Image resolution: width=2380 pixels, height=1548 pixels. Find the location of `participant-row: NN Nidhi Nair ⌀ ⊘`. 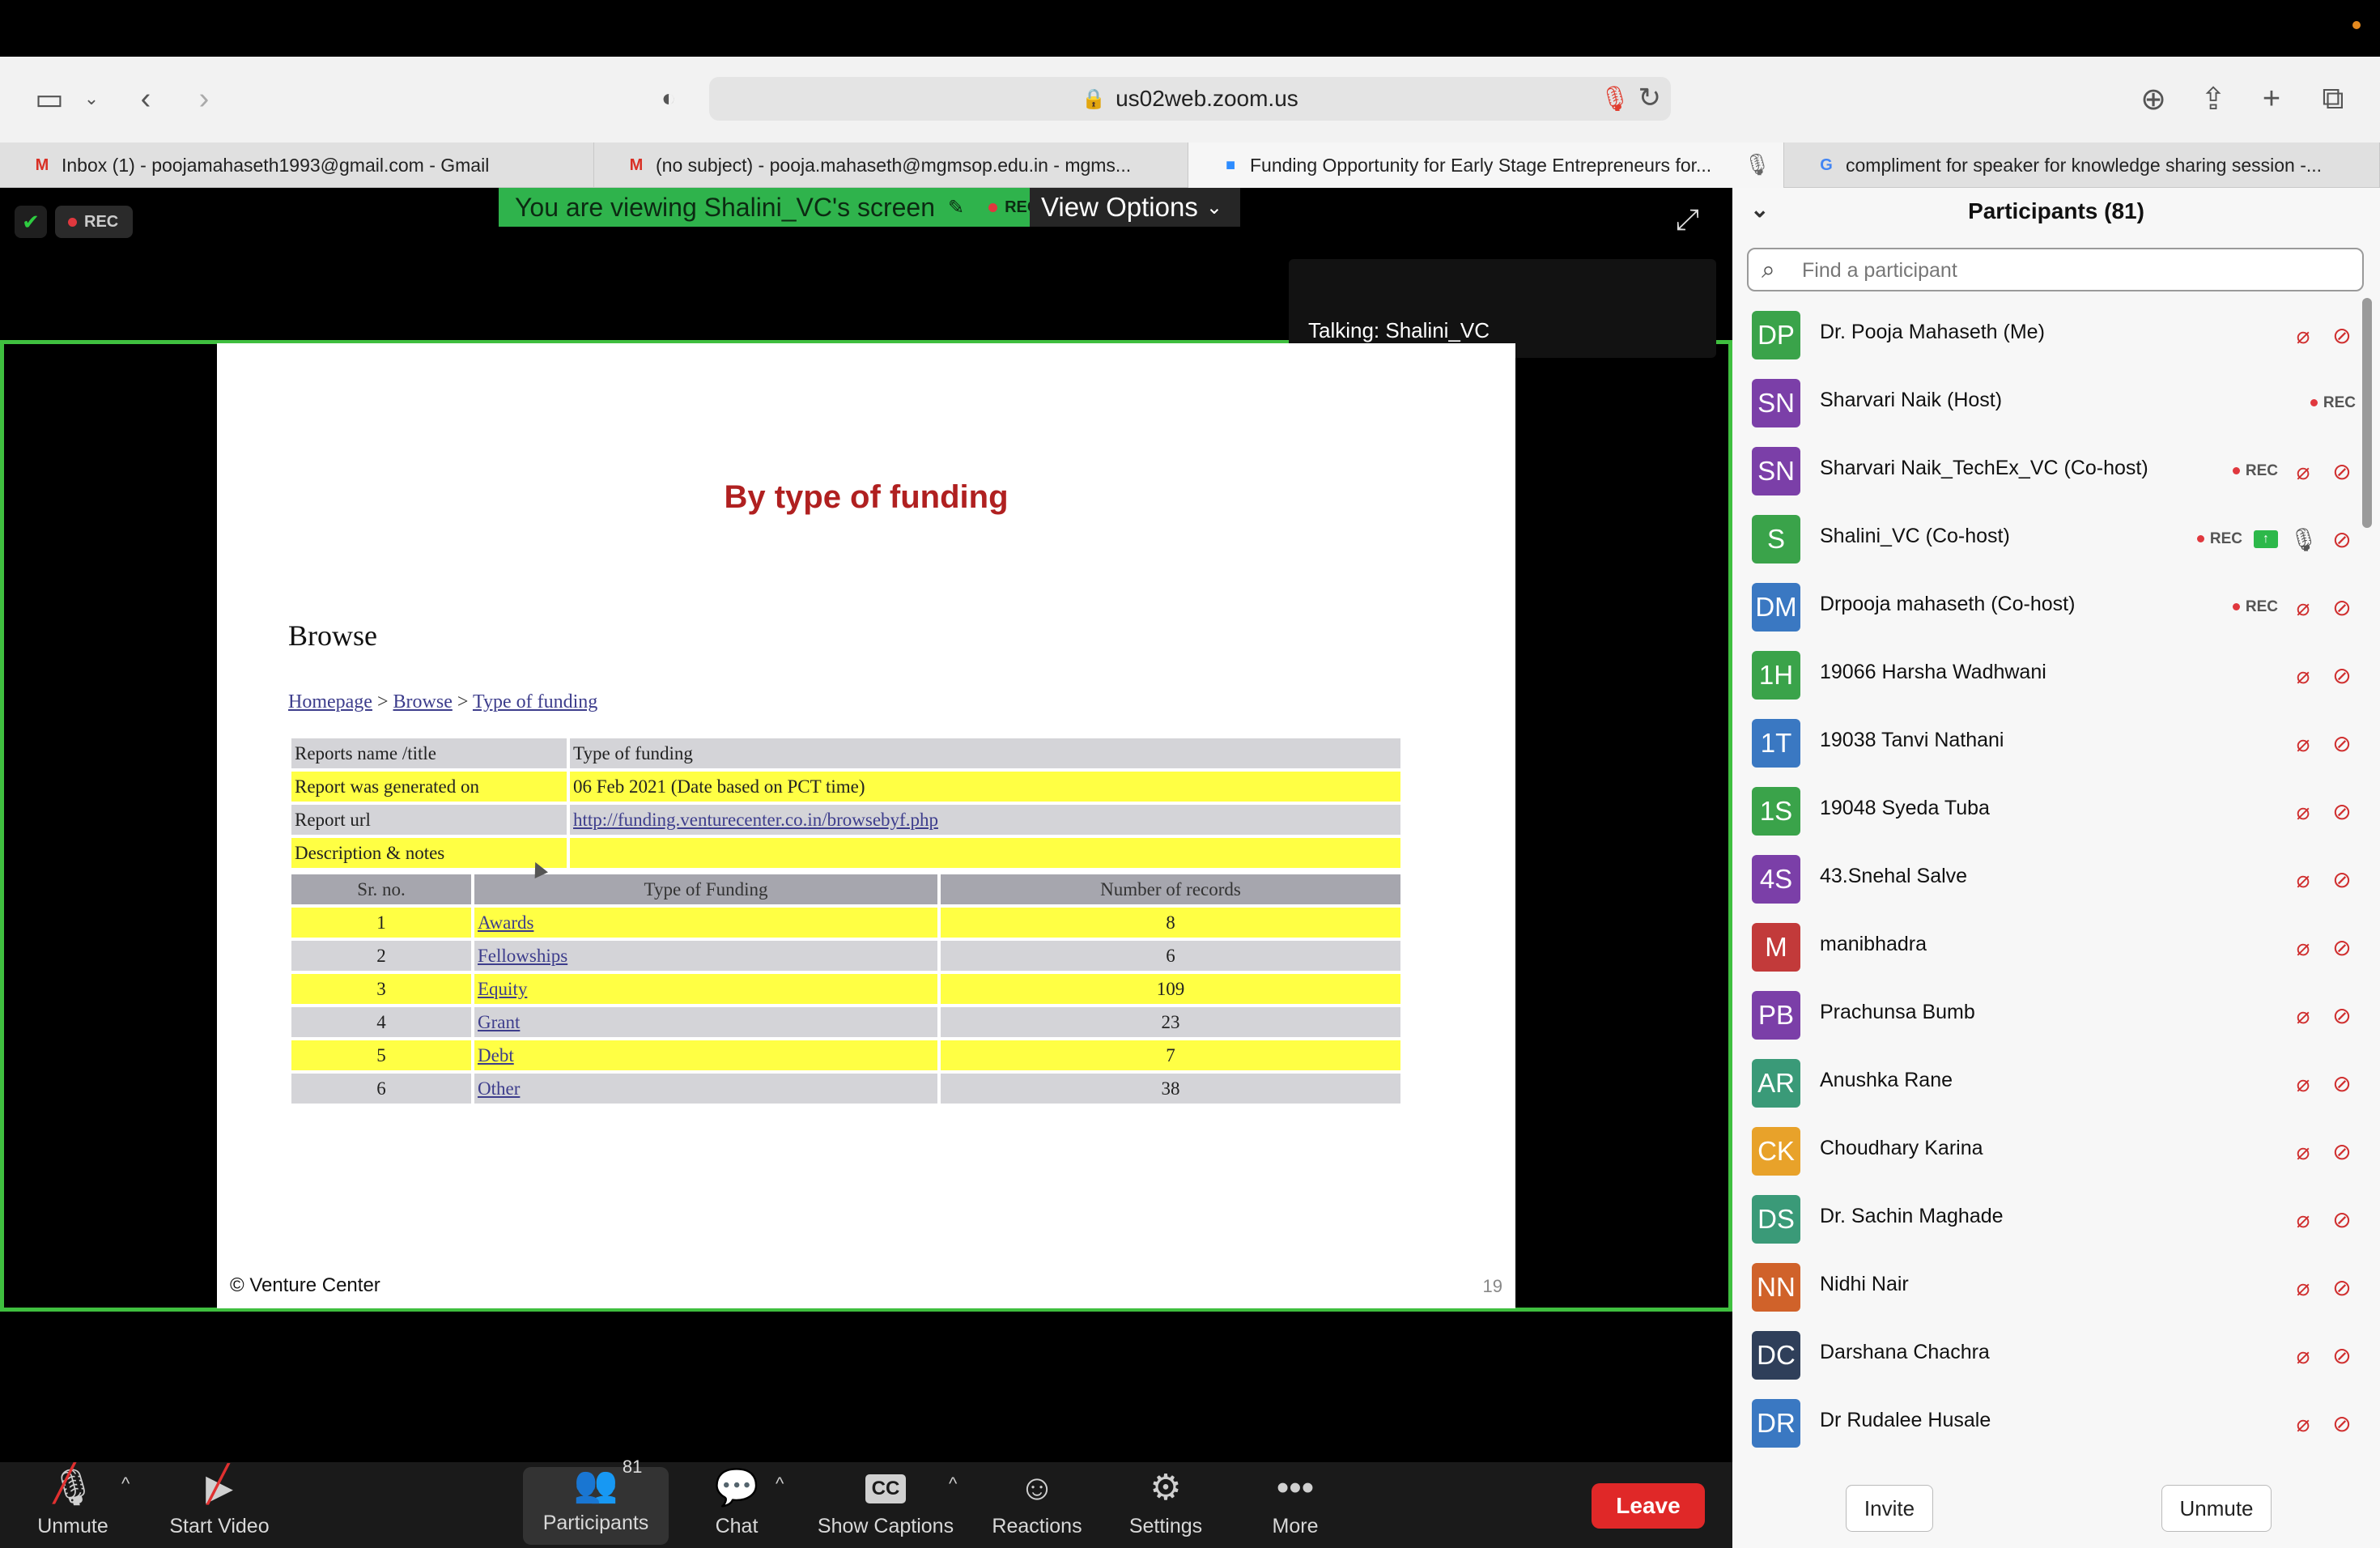

participant-row: NN Nidhi Nair ⌀ ⊘ is located at coordinates (2048, 1287).